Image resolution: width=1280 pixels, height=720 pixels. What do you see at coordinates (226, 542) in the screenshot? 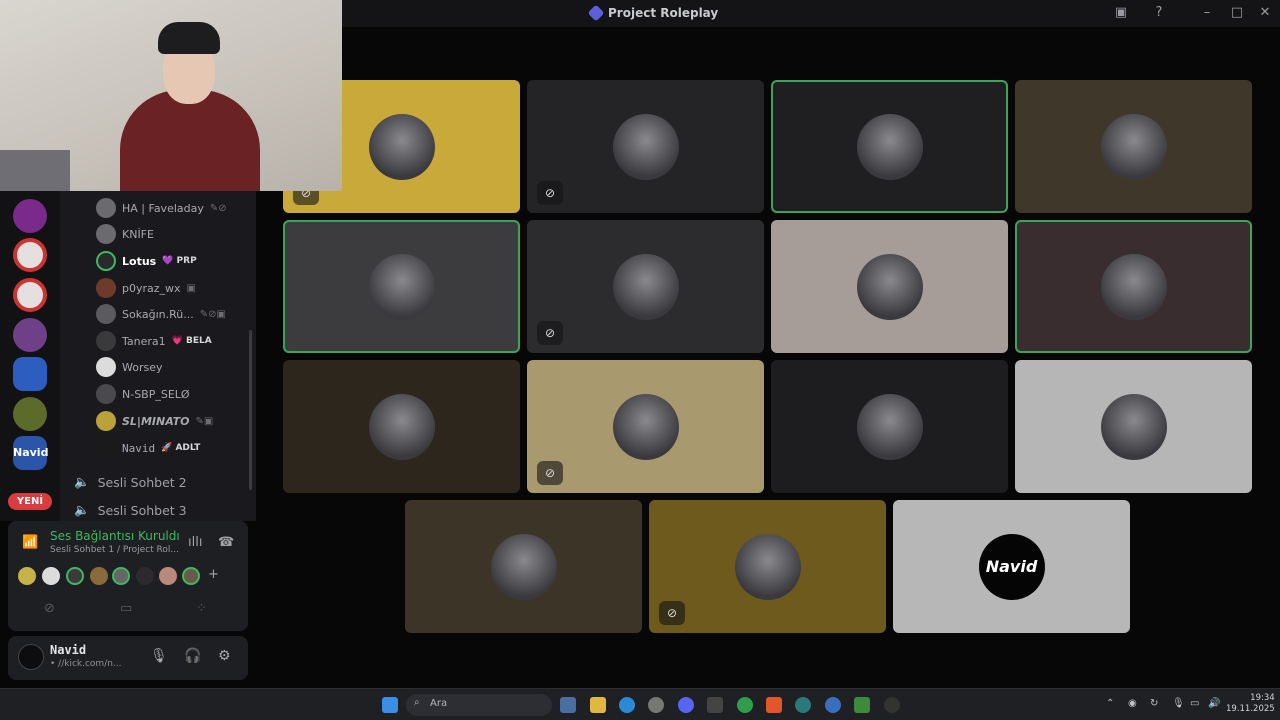
I see `disconnect-icon: ☎` at bounding box center [226, 542].